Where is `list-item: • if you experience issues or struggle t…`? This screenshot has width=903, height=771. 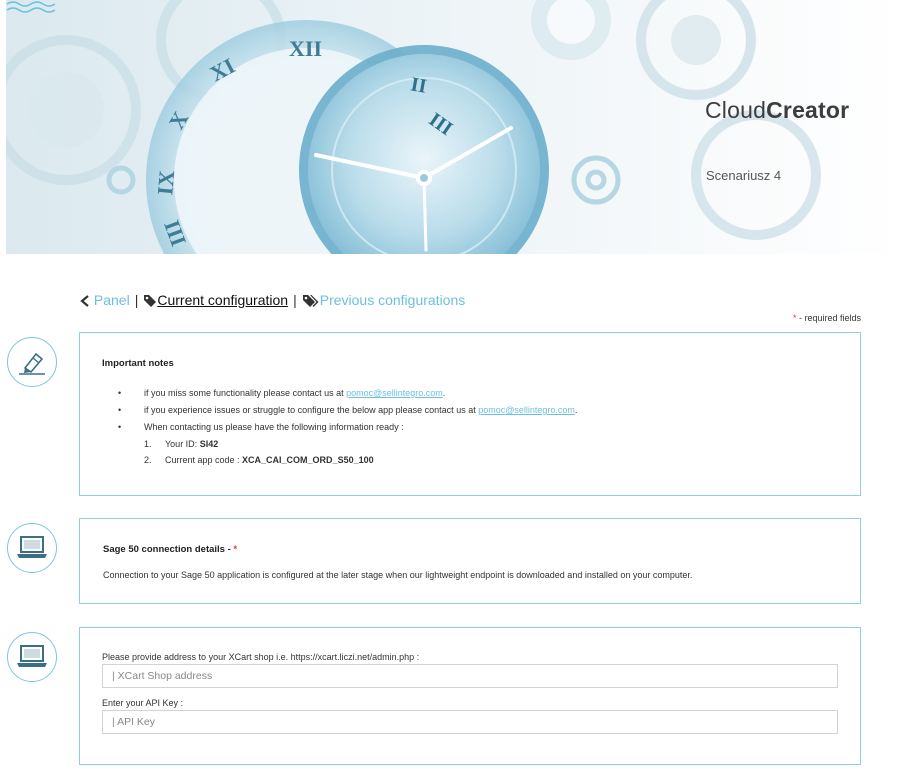 list-item: • if you experience issues or struggle t… is located at coordinates (347, 412).